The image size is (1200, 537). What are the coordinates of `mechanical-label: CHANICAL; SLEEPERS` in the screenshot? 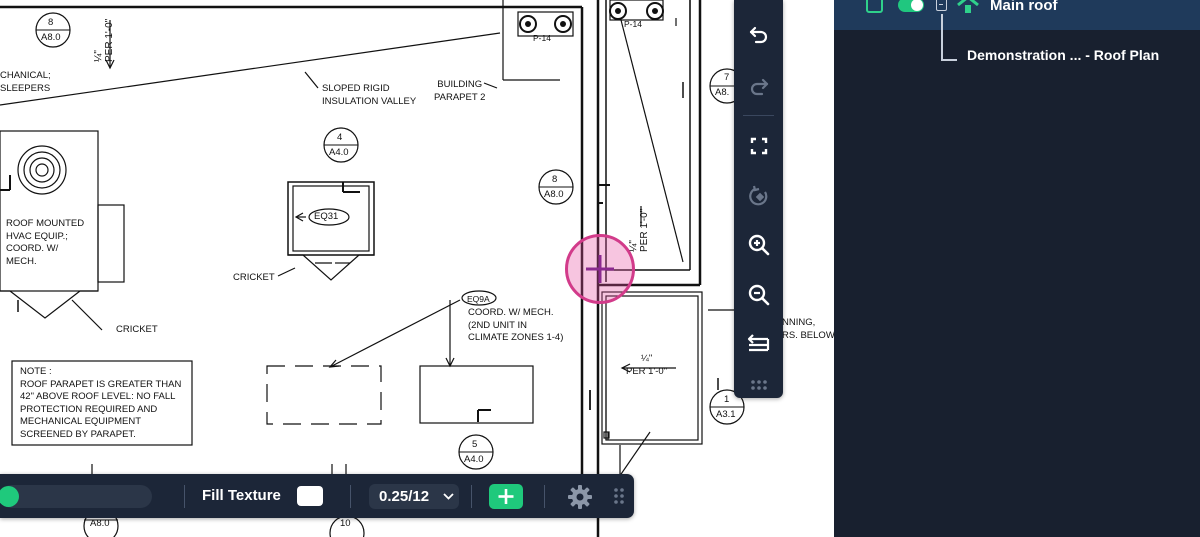 It's located at (25, 82).